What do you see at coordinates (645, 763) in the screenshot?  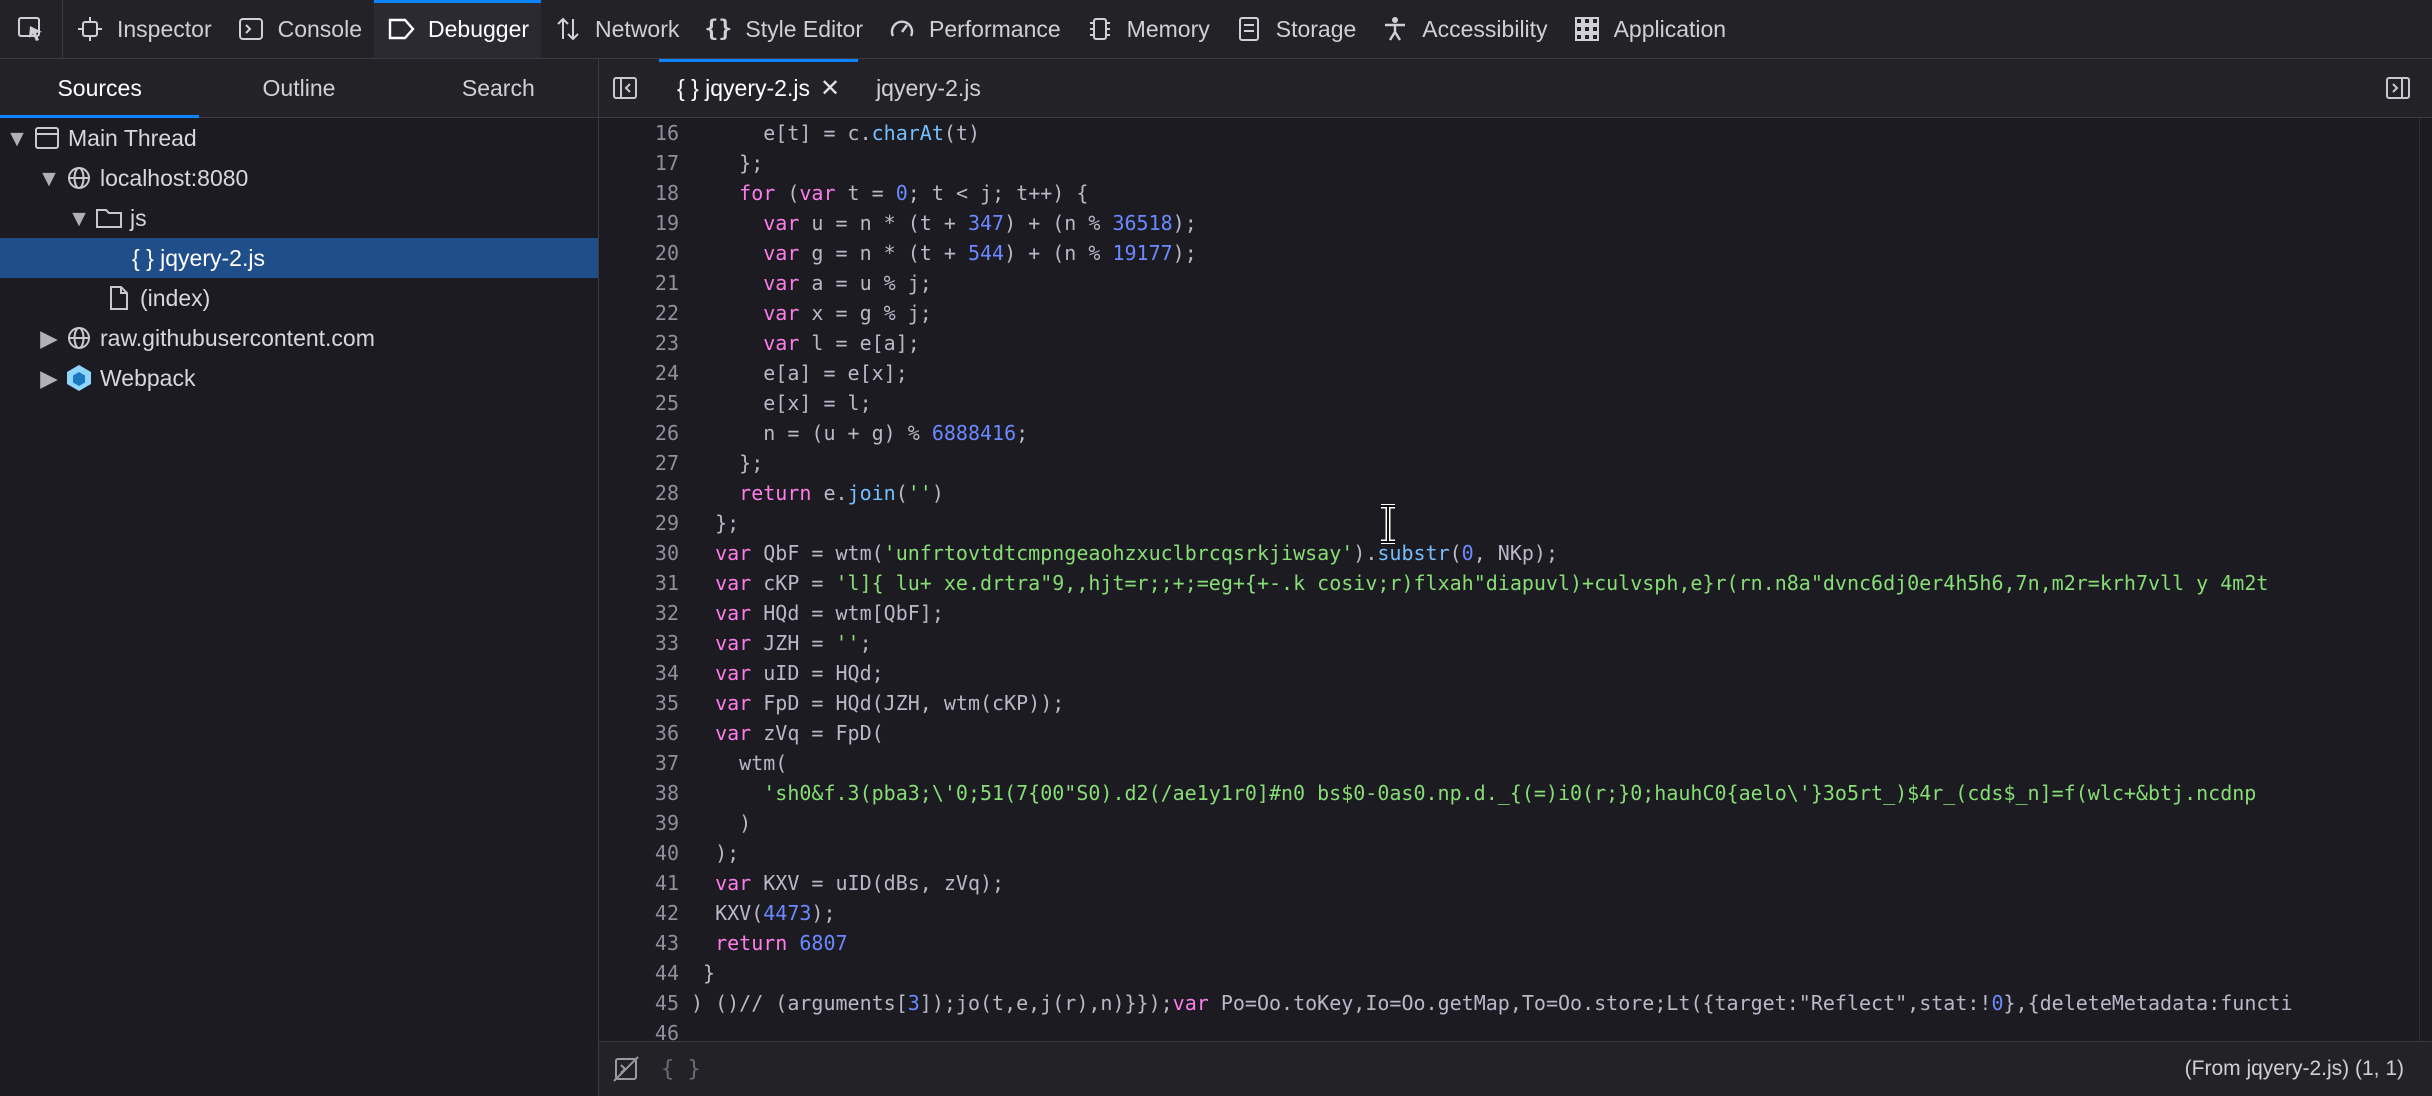 I see `line-number: 37` at bounding box center [645, 763].